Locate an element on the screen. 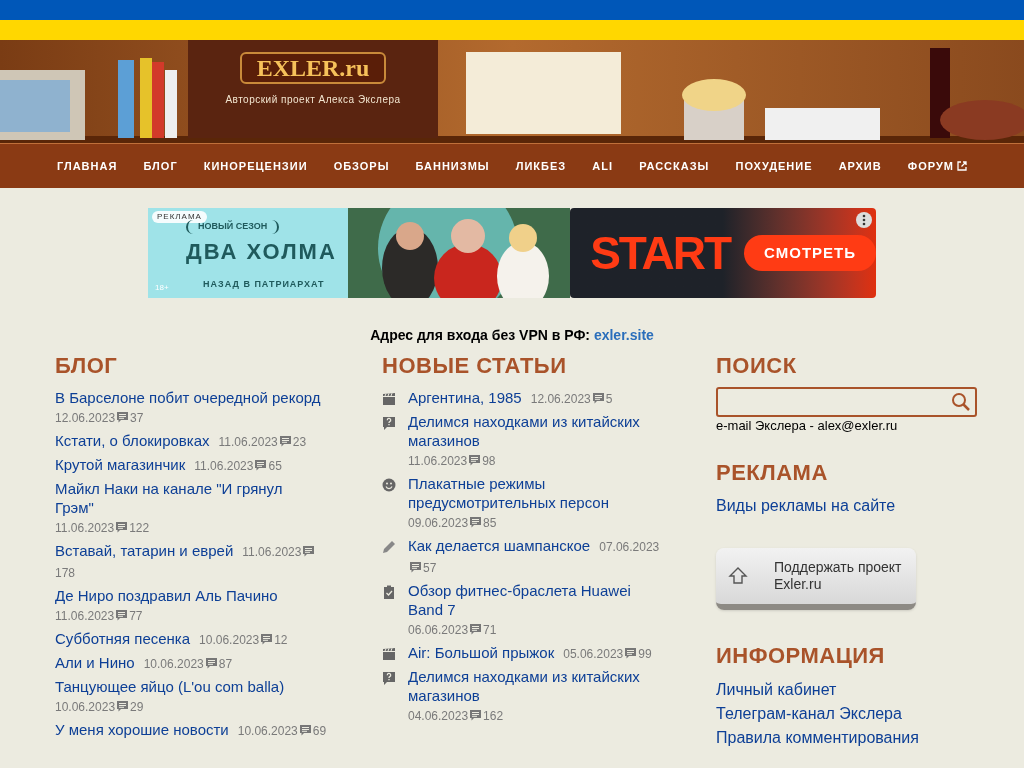  ad-season: НОВЫЙ СЕЗОН is located at coordinates (233, 227).